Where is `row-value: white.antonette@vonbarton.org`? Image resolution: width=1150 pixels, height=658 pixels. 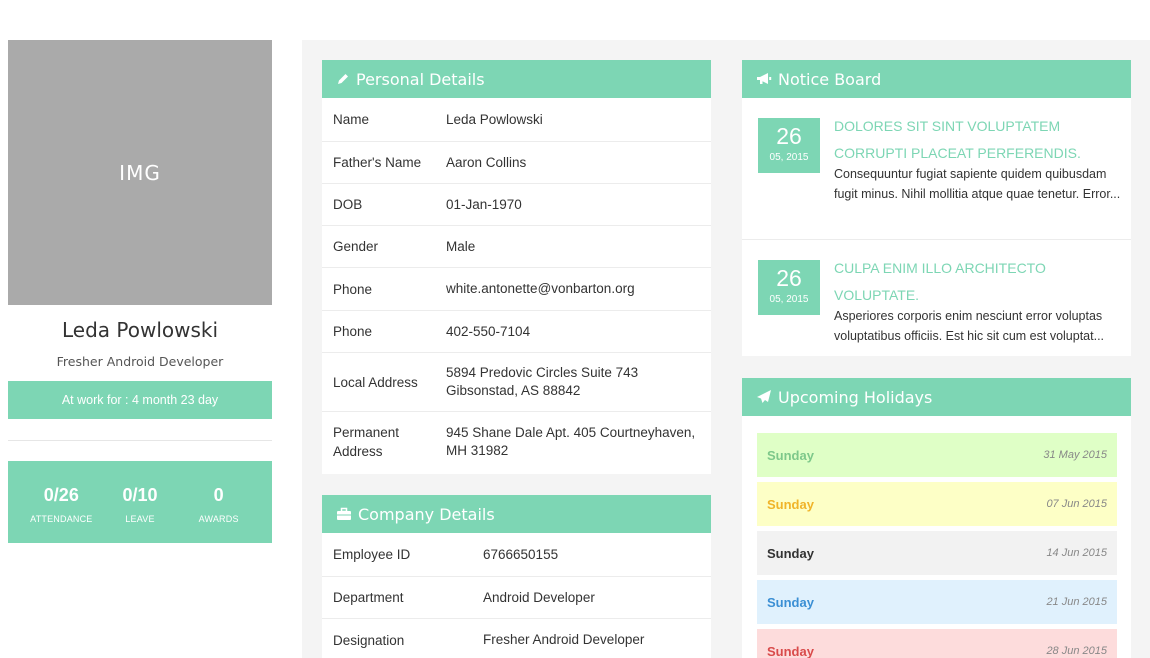 row-value: white.antonette@vonbarton.org is located at coordinates (540, 288).